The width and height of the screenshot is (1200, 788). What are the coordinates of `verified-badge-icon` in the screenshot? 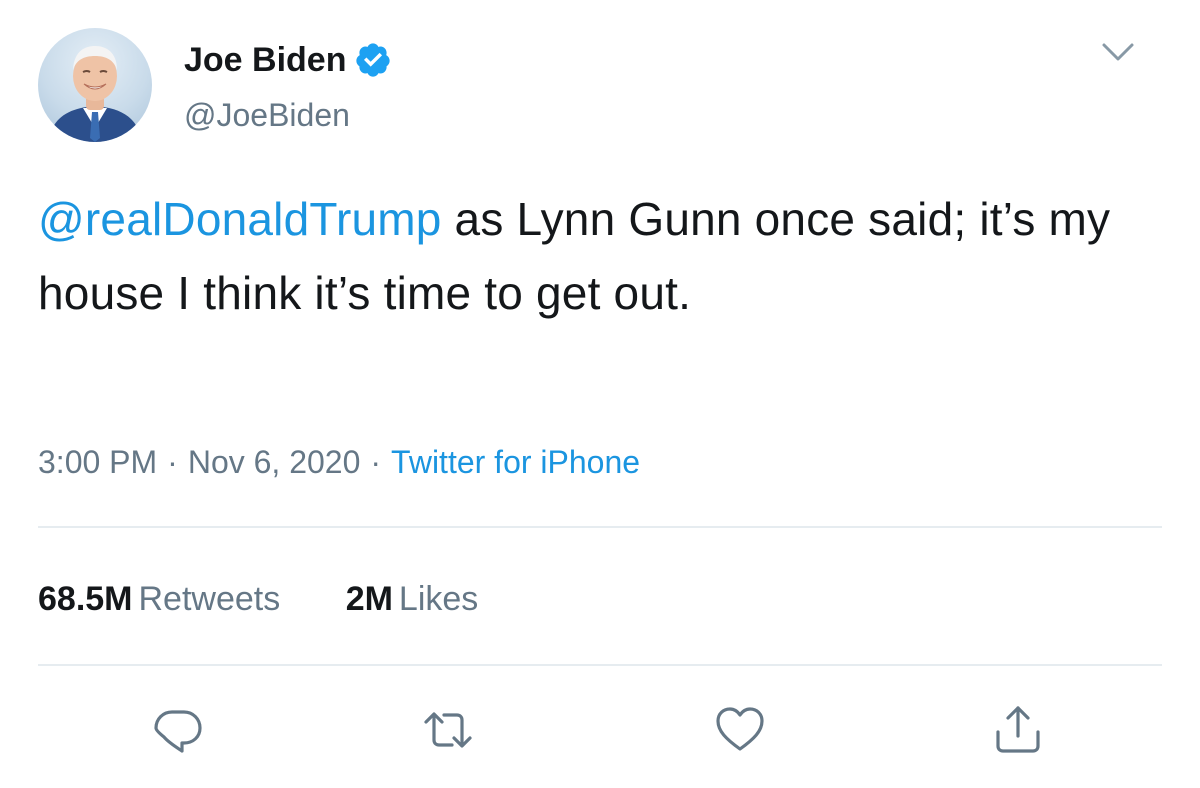 It's located at (373, 60).